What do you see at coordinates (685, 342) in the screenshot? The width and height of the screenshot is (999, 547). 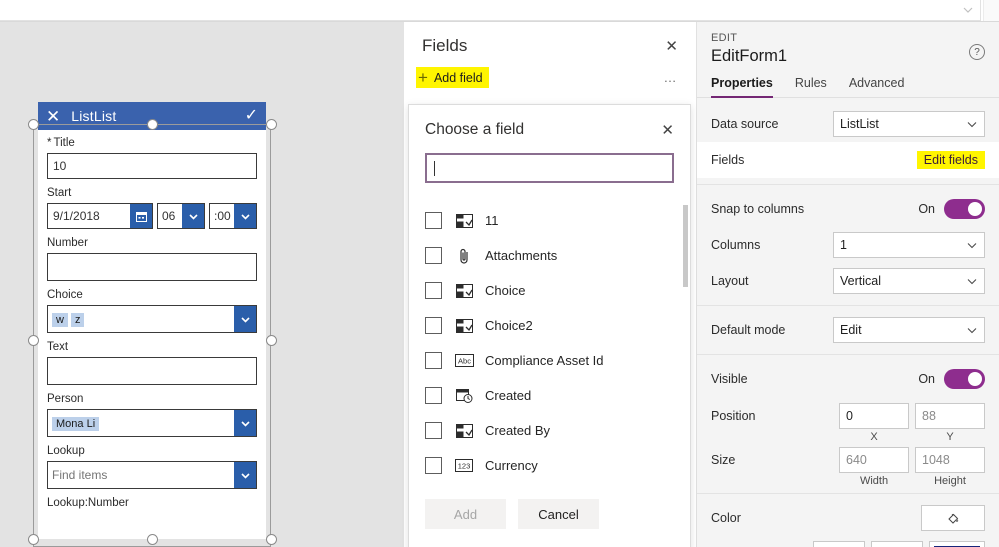 I see `field-list-scrollbar` at bounding box center [685, 342].